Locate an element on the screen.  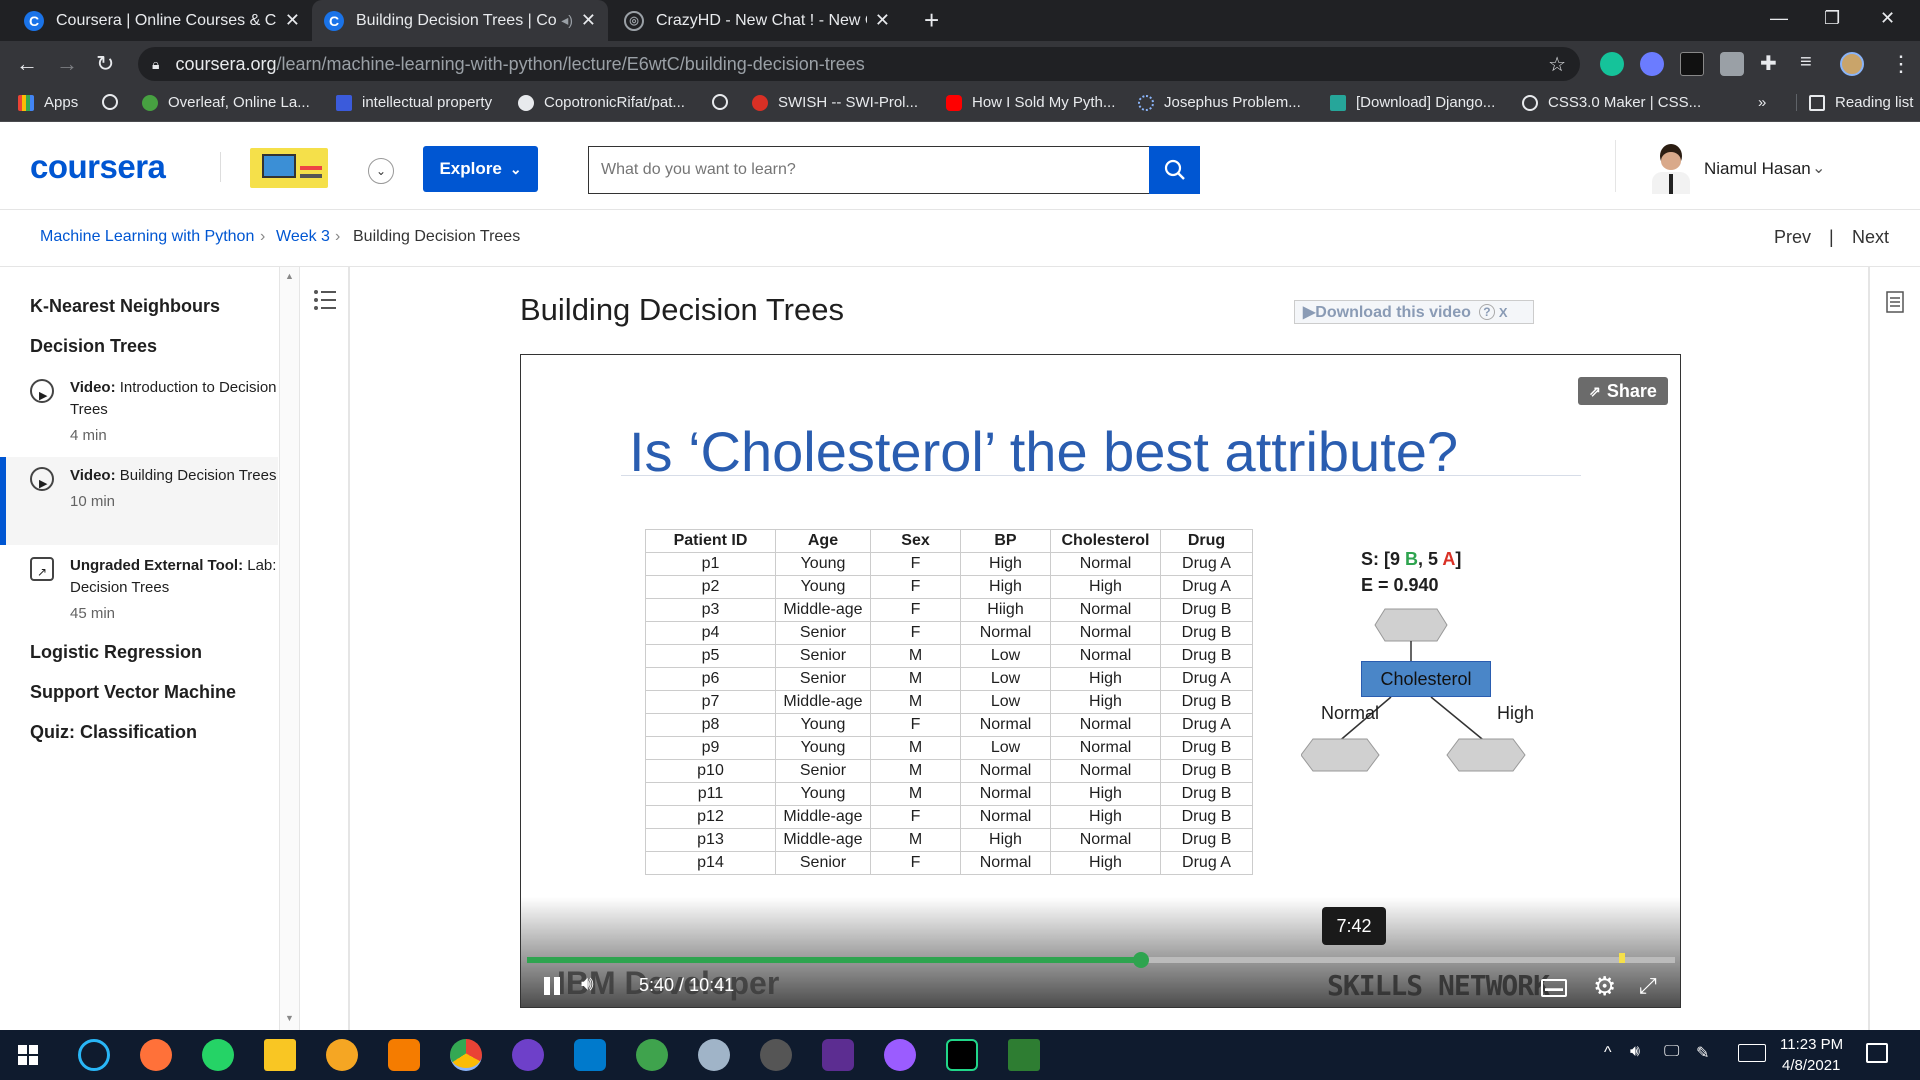
settings-gear-icon: ⚙ is located at coordinates (1604, 986).